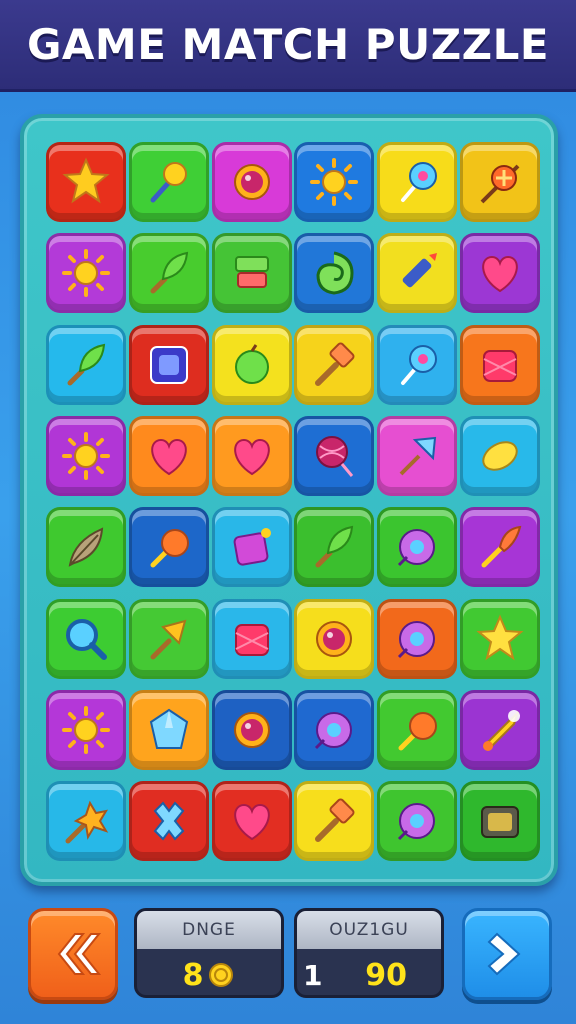 The image size is (576, 1024). I want to click on score-panel-left-label: DNGE, so click(209, 930).